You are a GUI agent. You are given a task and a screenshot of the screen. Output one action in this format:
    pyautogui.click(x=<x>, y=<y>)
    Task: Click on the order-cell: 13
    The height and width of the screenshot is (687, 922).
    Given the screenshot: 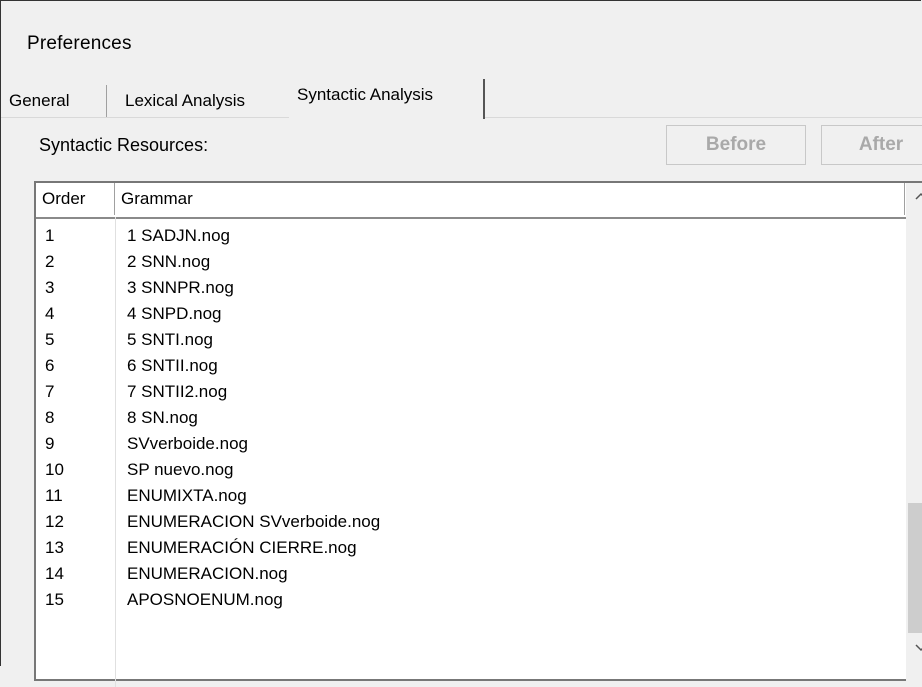 What is the action you would take?
    pyautogui.click(x=54, y=547)
    